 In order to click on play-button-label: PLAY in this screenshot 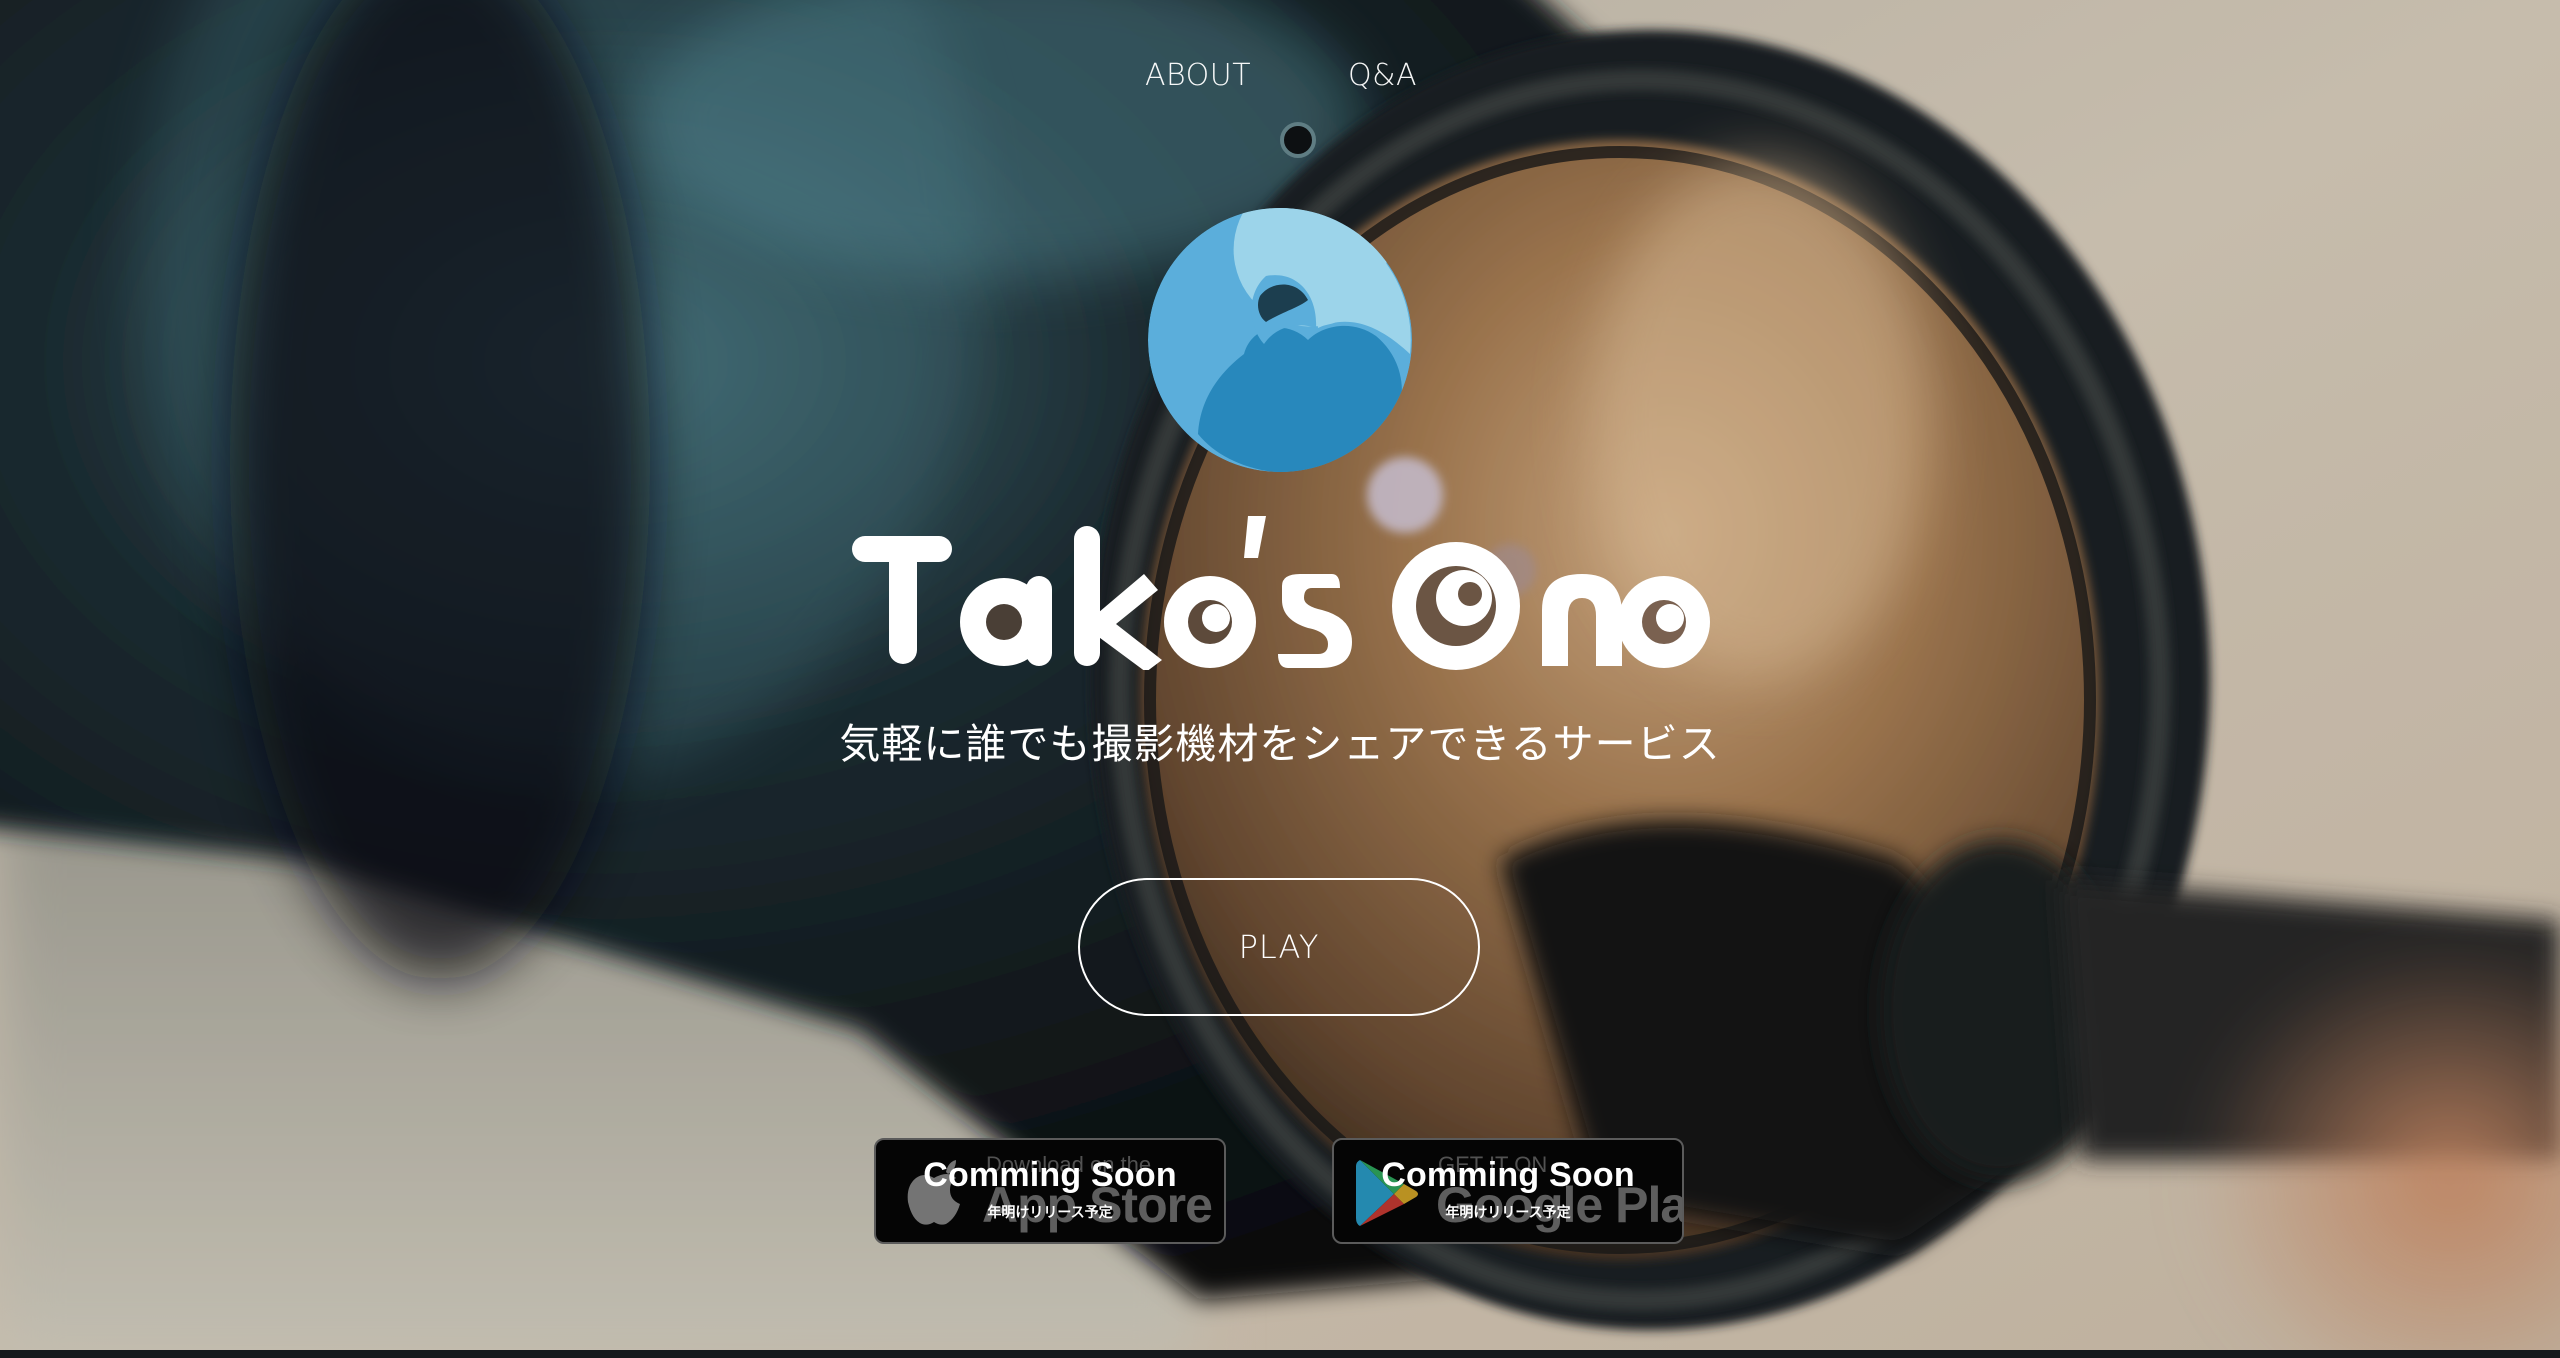, I will do `click(1279, 947)`.